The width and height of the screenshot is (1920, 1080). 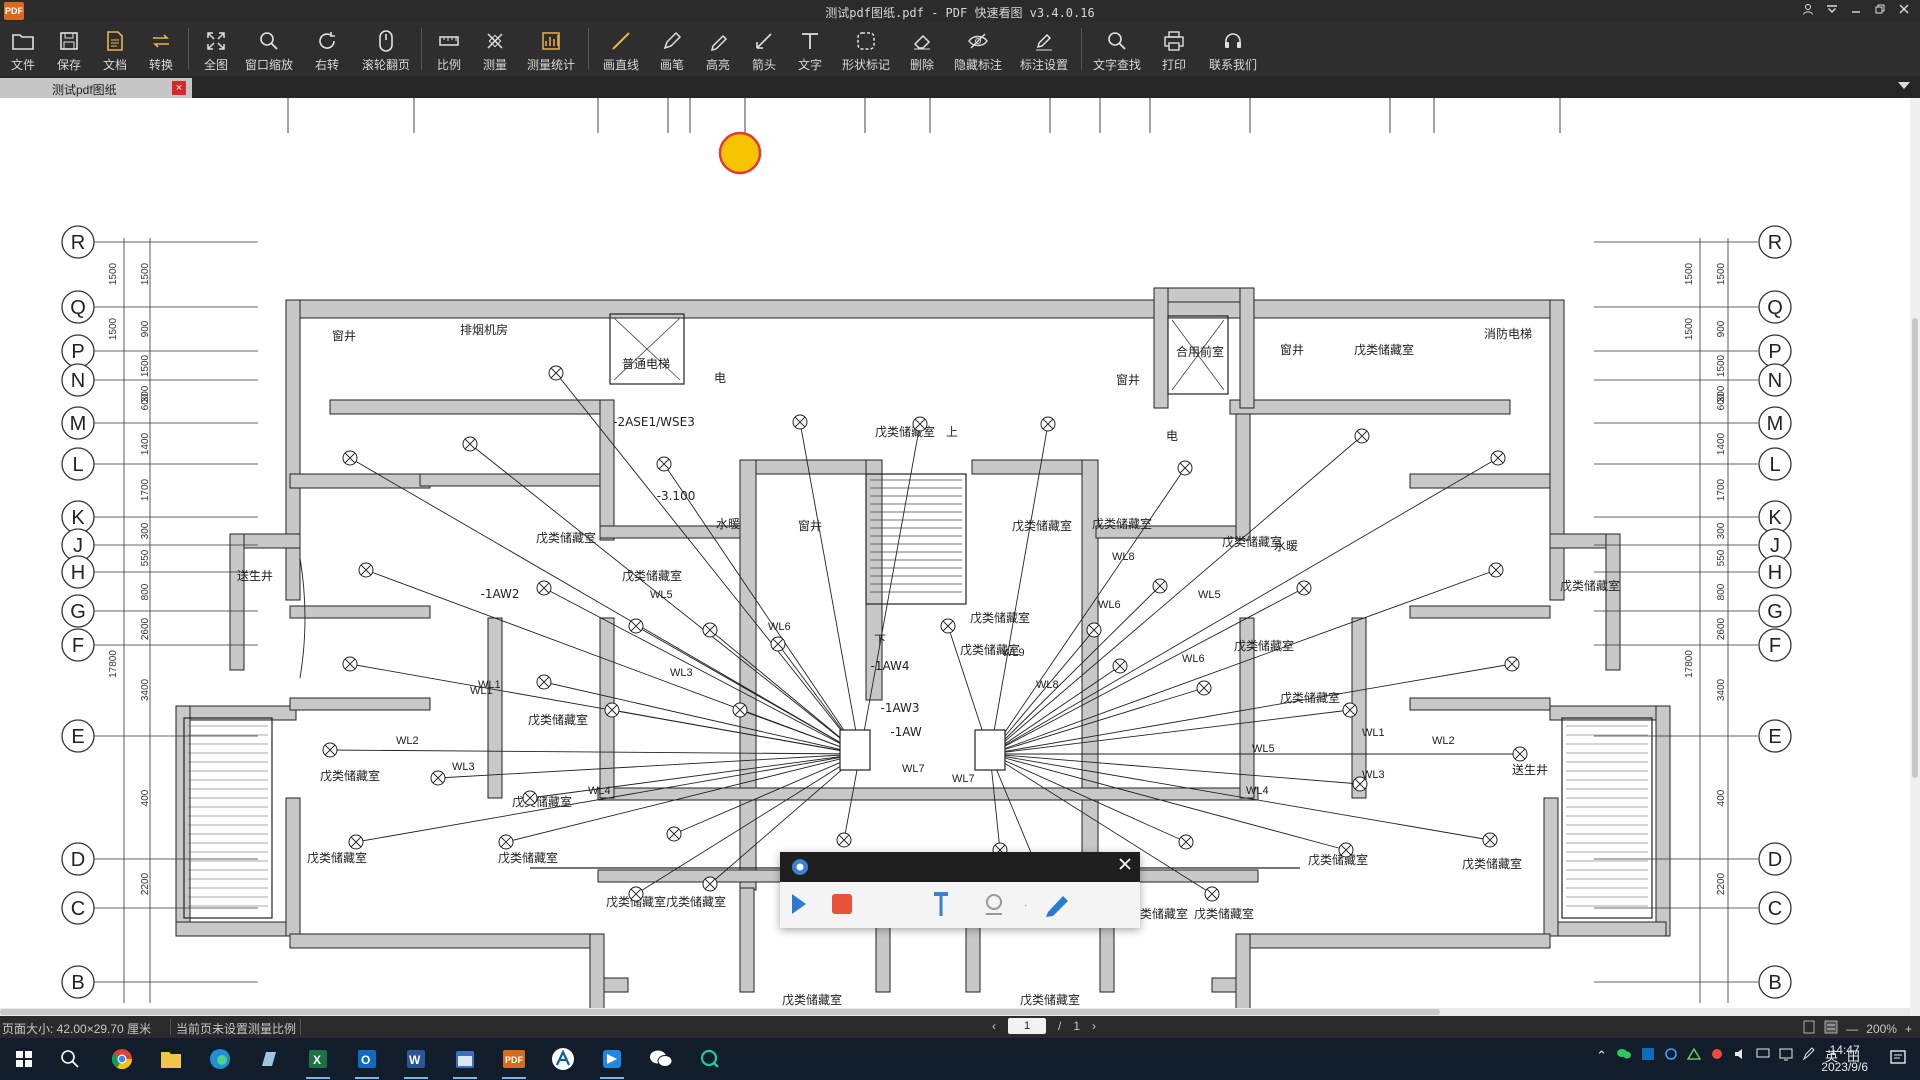 I want to click on delete-button: 删除, so click(x=922, y=49).